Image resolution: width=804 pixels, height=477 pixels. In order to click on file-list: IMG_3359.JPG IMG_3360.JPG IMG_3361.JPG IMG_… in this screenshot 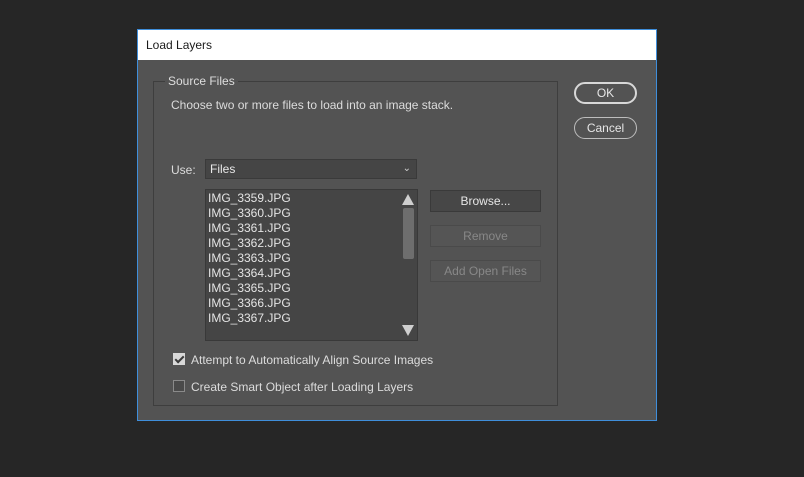, I will do `click(303, 258)`.